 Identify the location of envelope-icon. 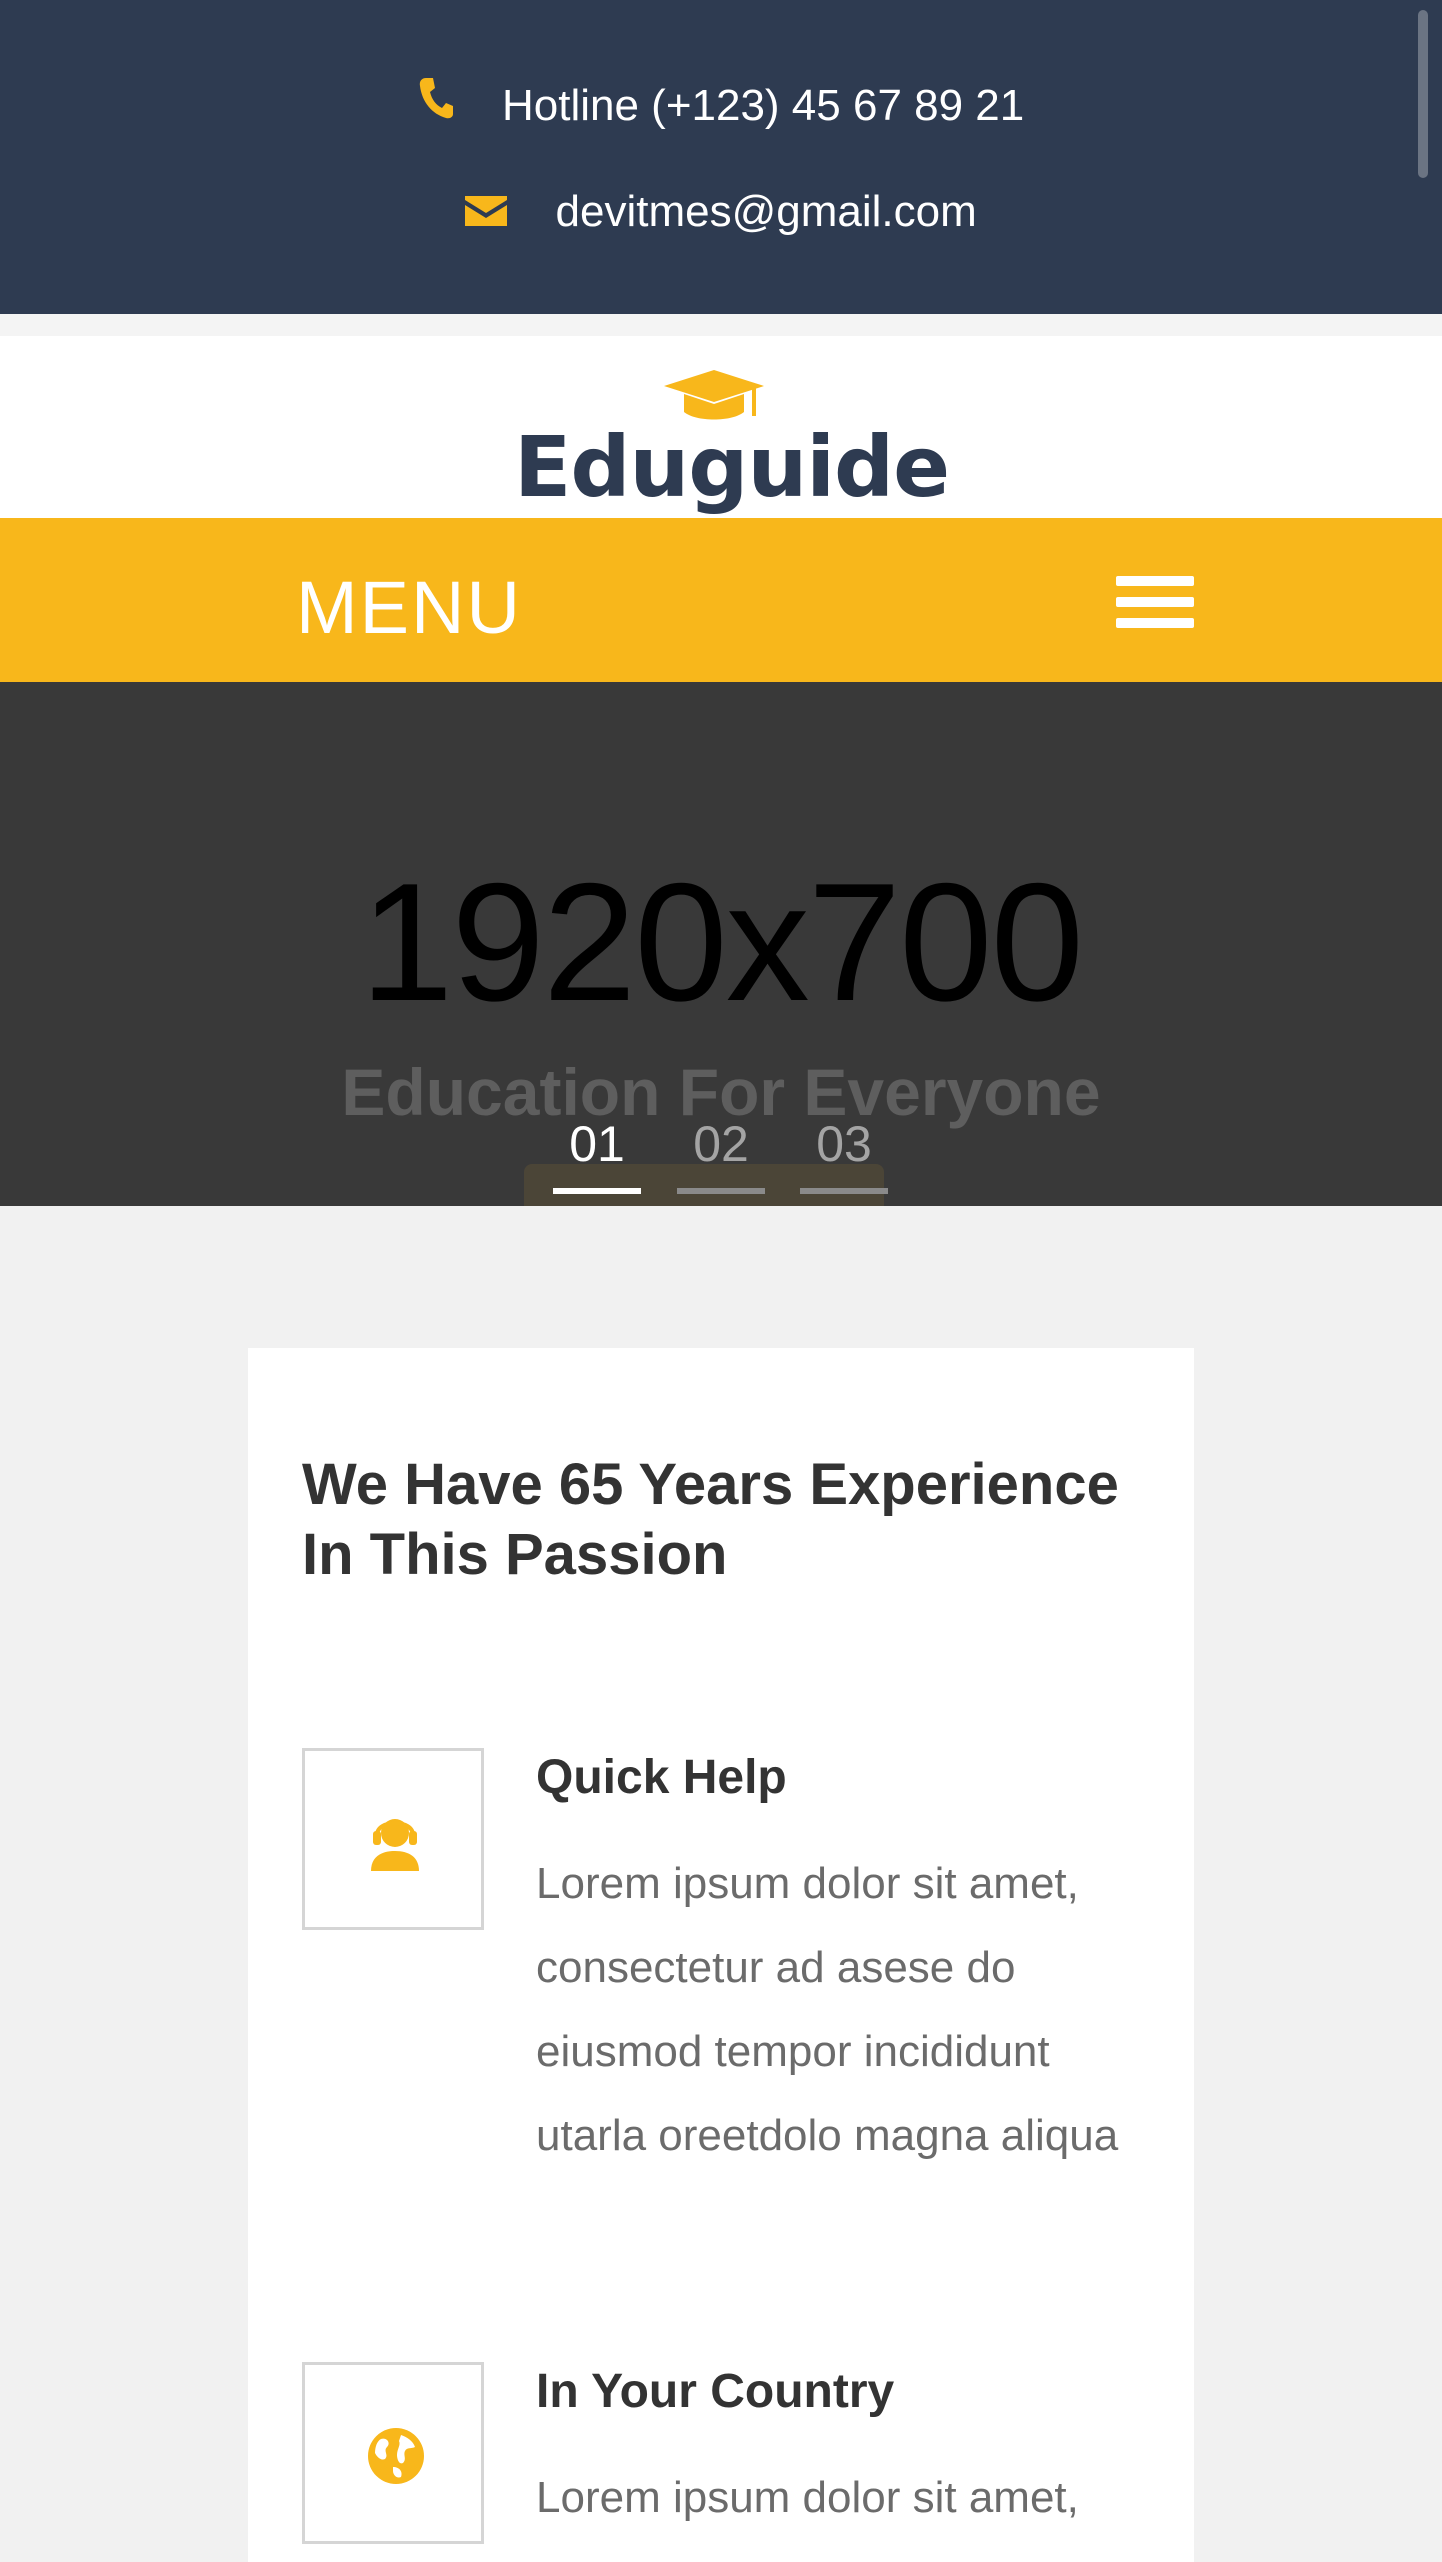
(486, 212).